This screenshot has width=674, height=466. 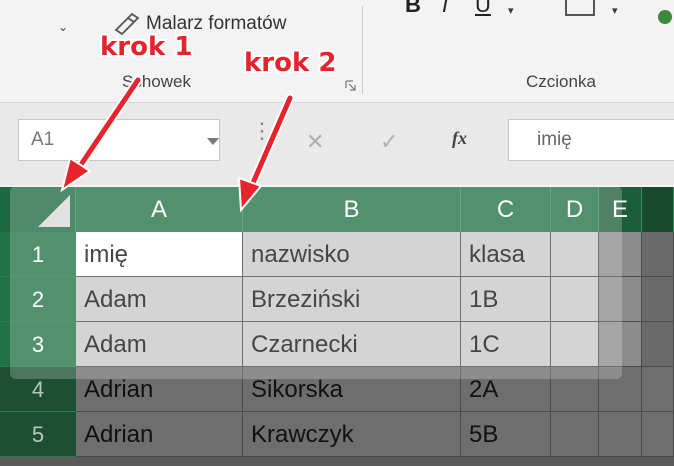 I want to click on table-row: 3 Adam Czarnecki 1C, so click(x=337, y=344).